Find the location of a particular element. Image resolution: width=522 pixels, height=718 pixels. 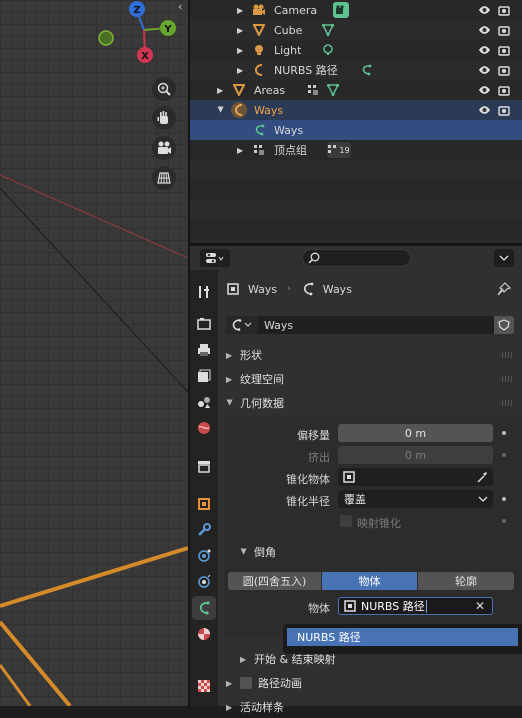

datablock-name-field: Ways is located at coordinates (376, 325).